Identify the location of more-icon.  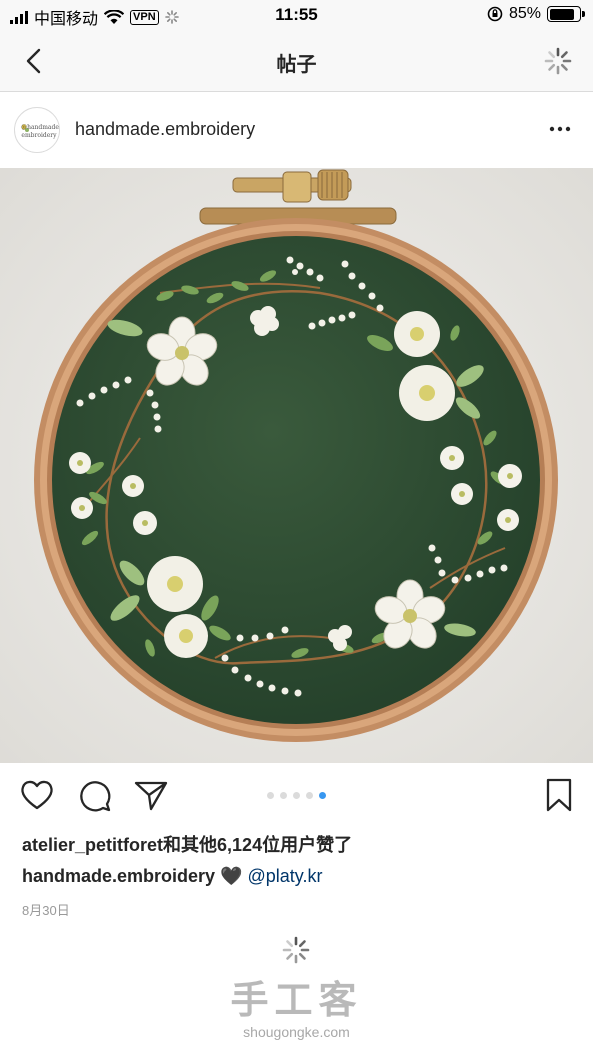
(560, 129).